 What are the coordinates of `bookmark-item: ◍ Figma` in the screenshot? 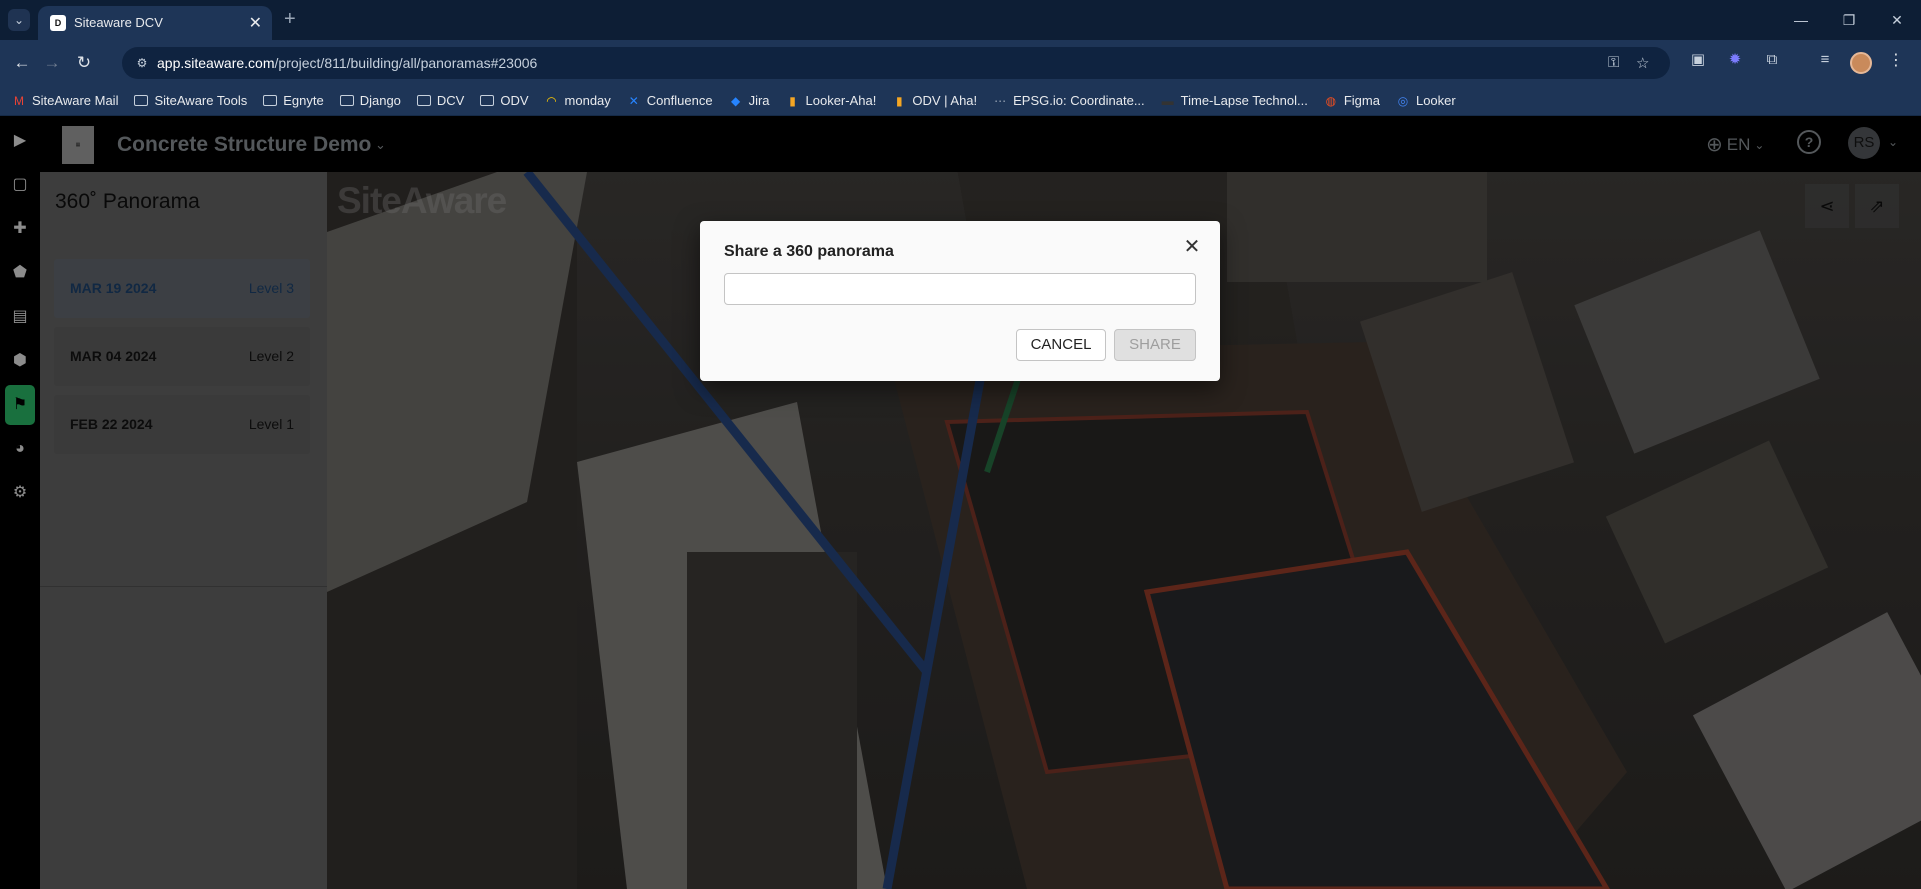 It's located at (1352, 100).